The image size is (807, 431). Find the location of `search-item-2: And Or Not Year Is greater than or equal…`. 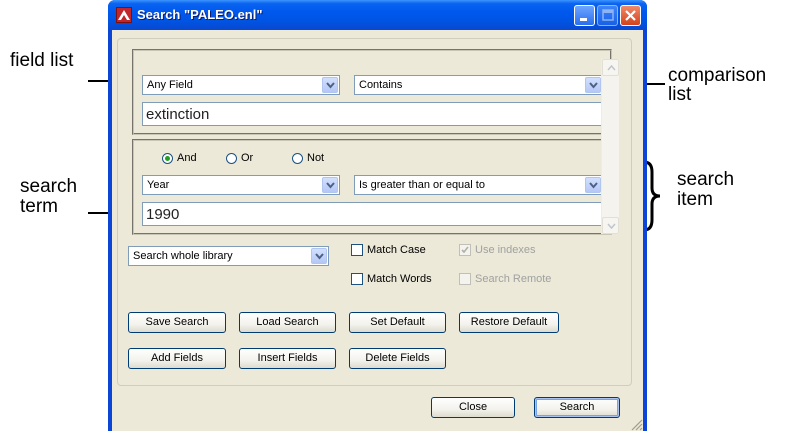

search-item-2: And Or Not Year Is greater than or equal… is located at coordinates (372, 187).